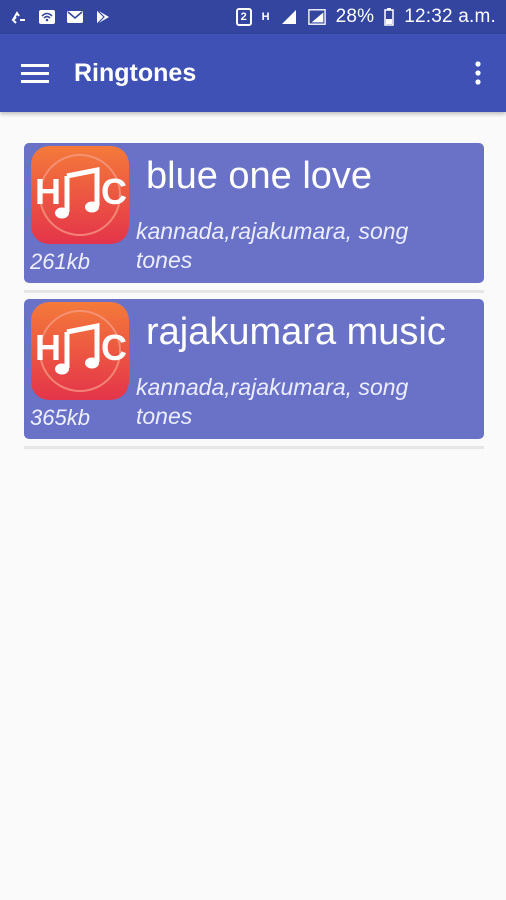  What do you see at coordinates (289, 17) in the screenshot?
I see `signal-icon` at bounding box center [289, 17].